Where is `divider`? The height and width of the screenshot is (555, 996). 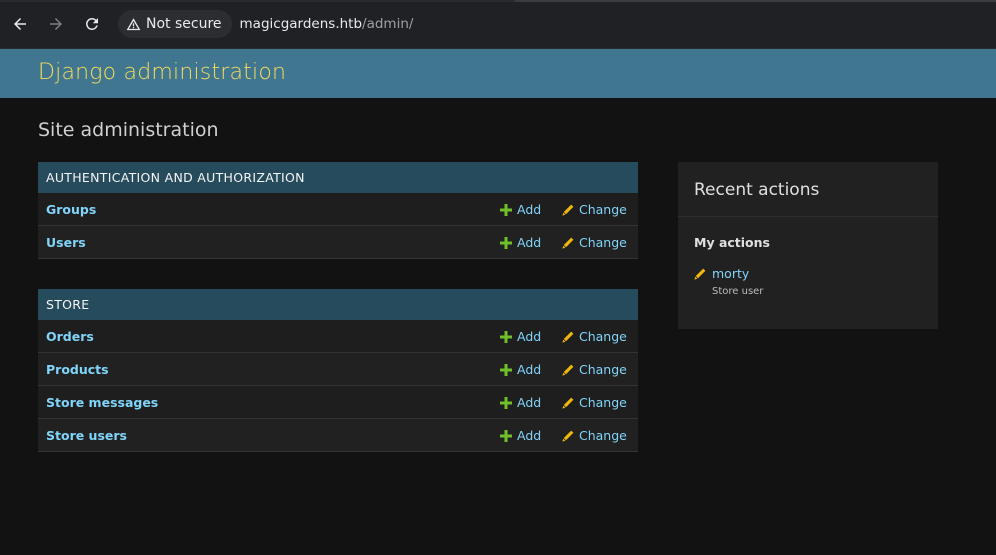 divider is located at coordinates (808, 216).